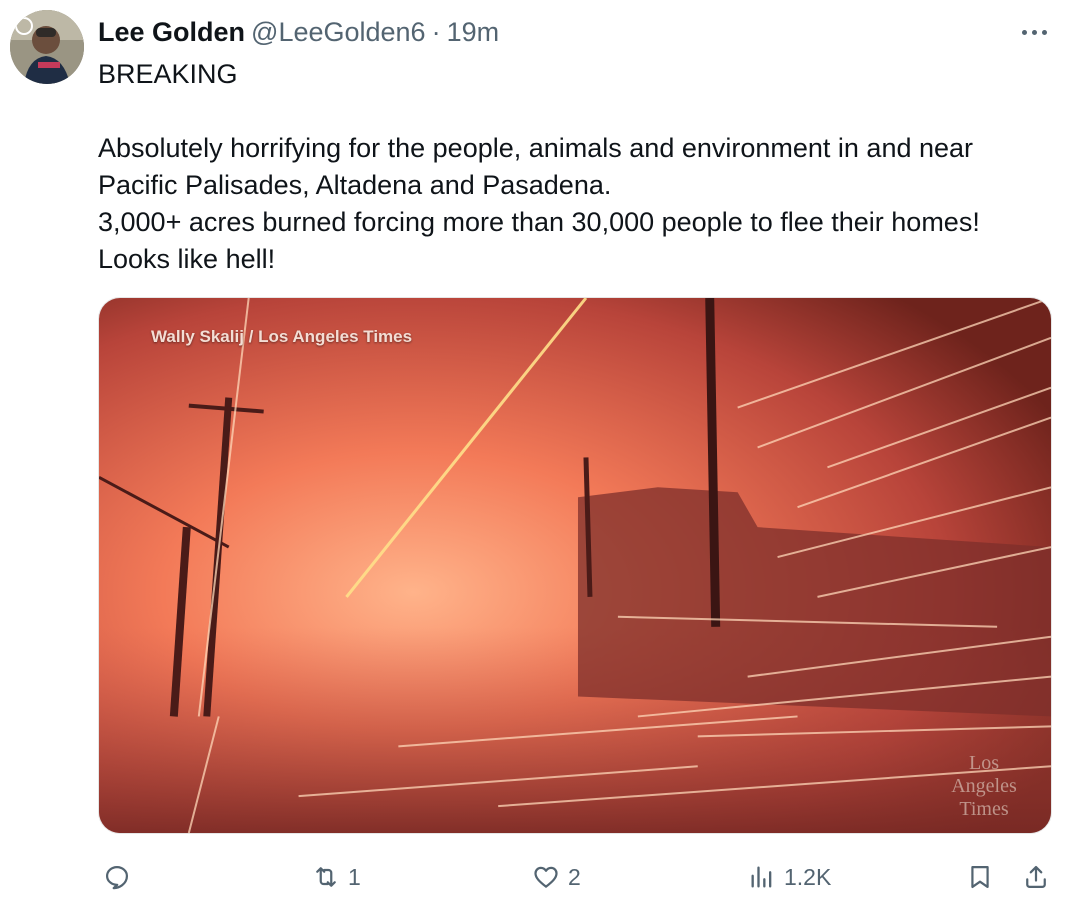 This screenshot has width=1080, height=912. What do you see at coordinates (808, 876) in the screenshot?
I see `views-count: 1.2K` at bounding box center [808, 876].